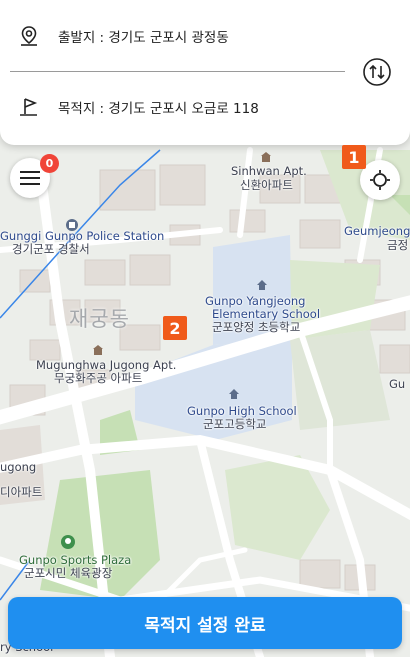  Describe the element at coordinates (49, 163) in the screenshot. I see `notification-badge: 0` at that location.